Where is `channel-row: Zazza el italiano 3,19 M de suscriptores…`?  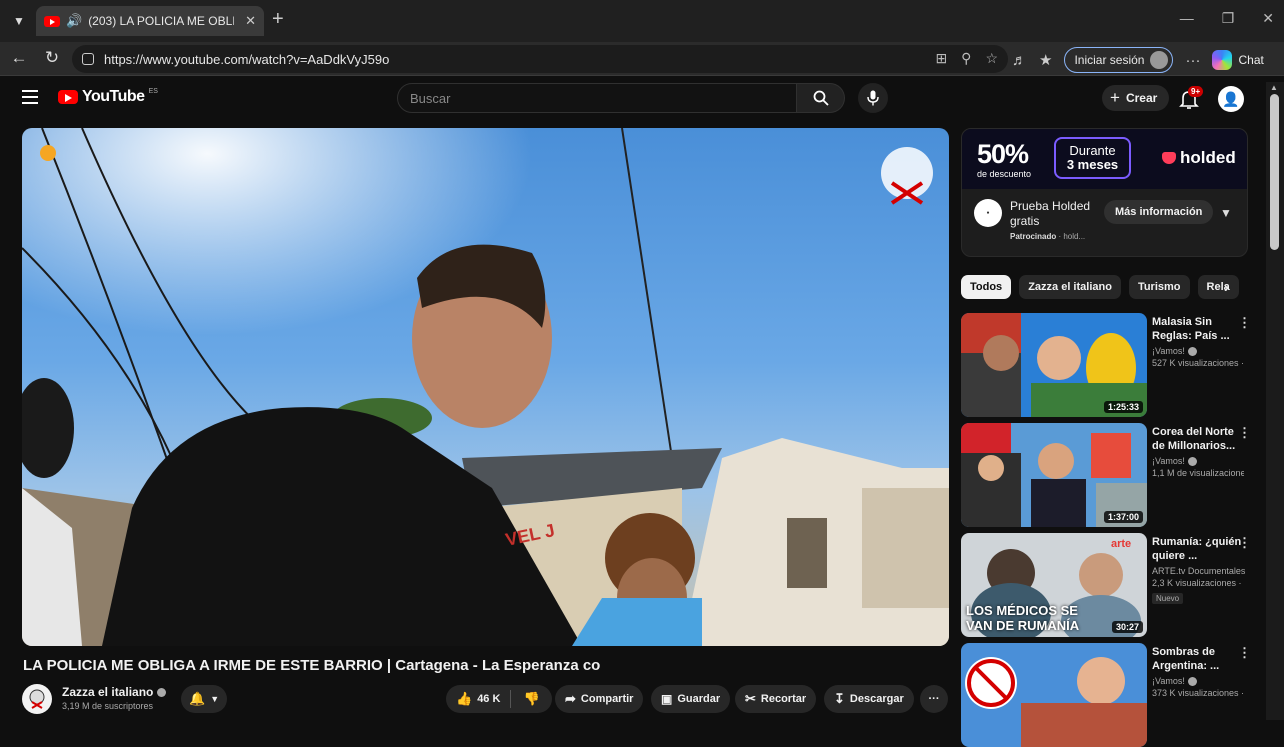
channel-row: Zazza el italiano 3,19 M de suscriptores… is located at coordinates (485, 701).